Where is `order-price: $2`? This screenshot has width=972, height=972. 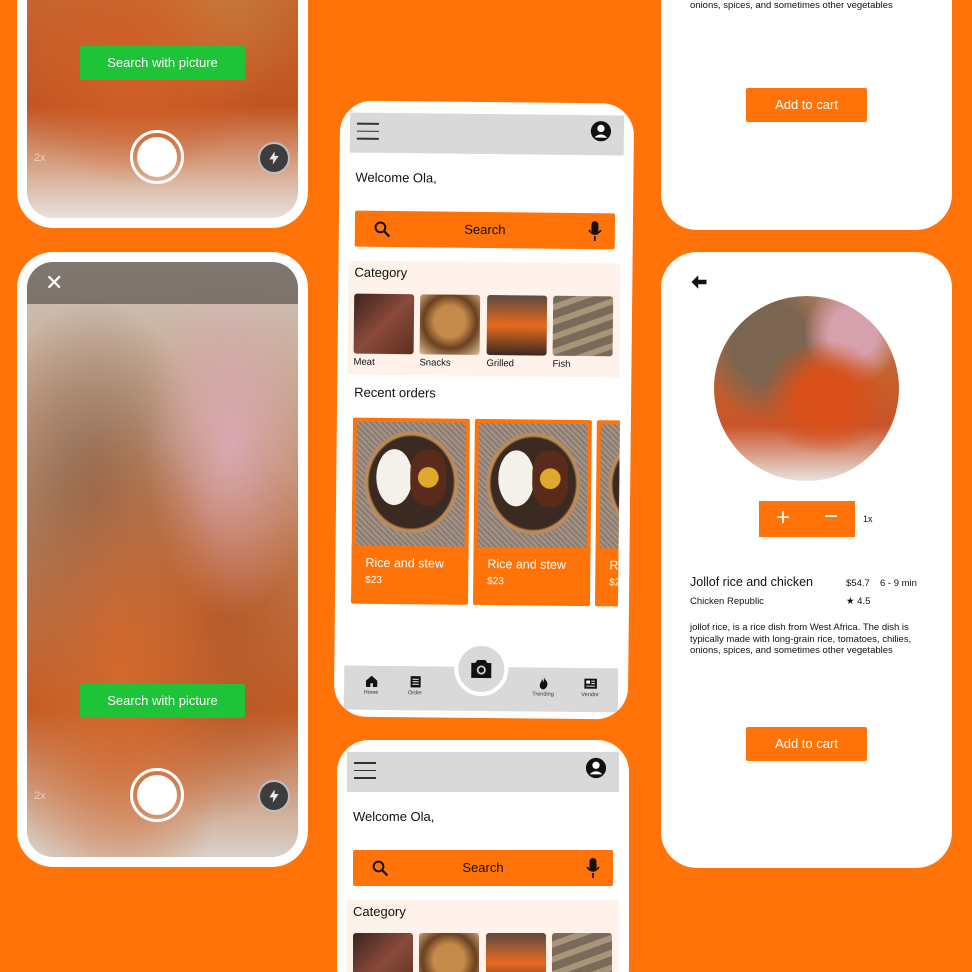 order-price: $2 is located at coordinates (615, 583).